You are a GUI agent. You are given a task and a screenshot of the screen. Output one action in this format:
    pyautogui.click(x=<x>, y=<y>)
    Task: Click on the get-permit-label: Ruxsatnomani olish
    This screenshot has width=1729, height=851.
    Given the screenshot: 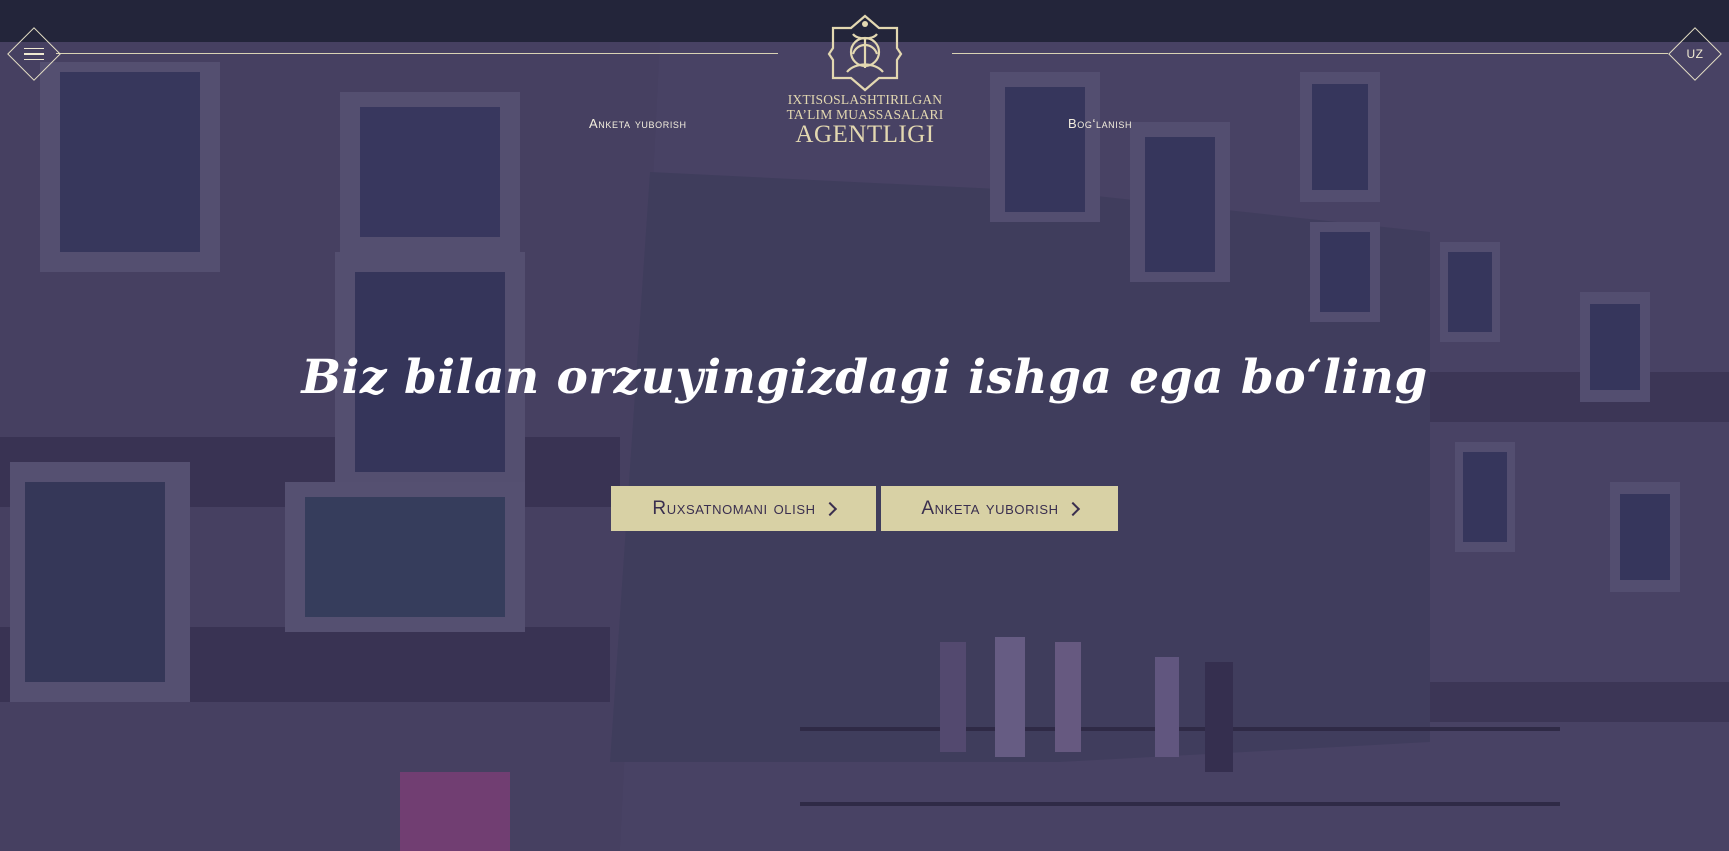 What is the action you would take?
    pyautogui.click(x=734, y=508)
    